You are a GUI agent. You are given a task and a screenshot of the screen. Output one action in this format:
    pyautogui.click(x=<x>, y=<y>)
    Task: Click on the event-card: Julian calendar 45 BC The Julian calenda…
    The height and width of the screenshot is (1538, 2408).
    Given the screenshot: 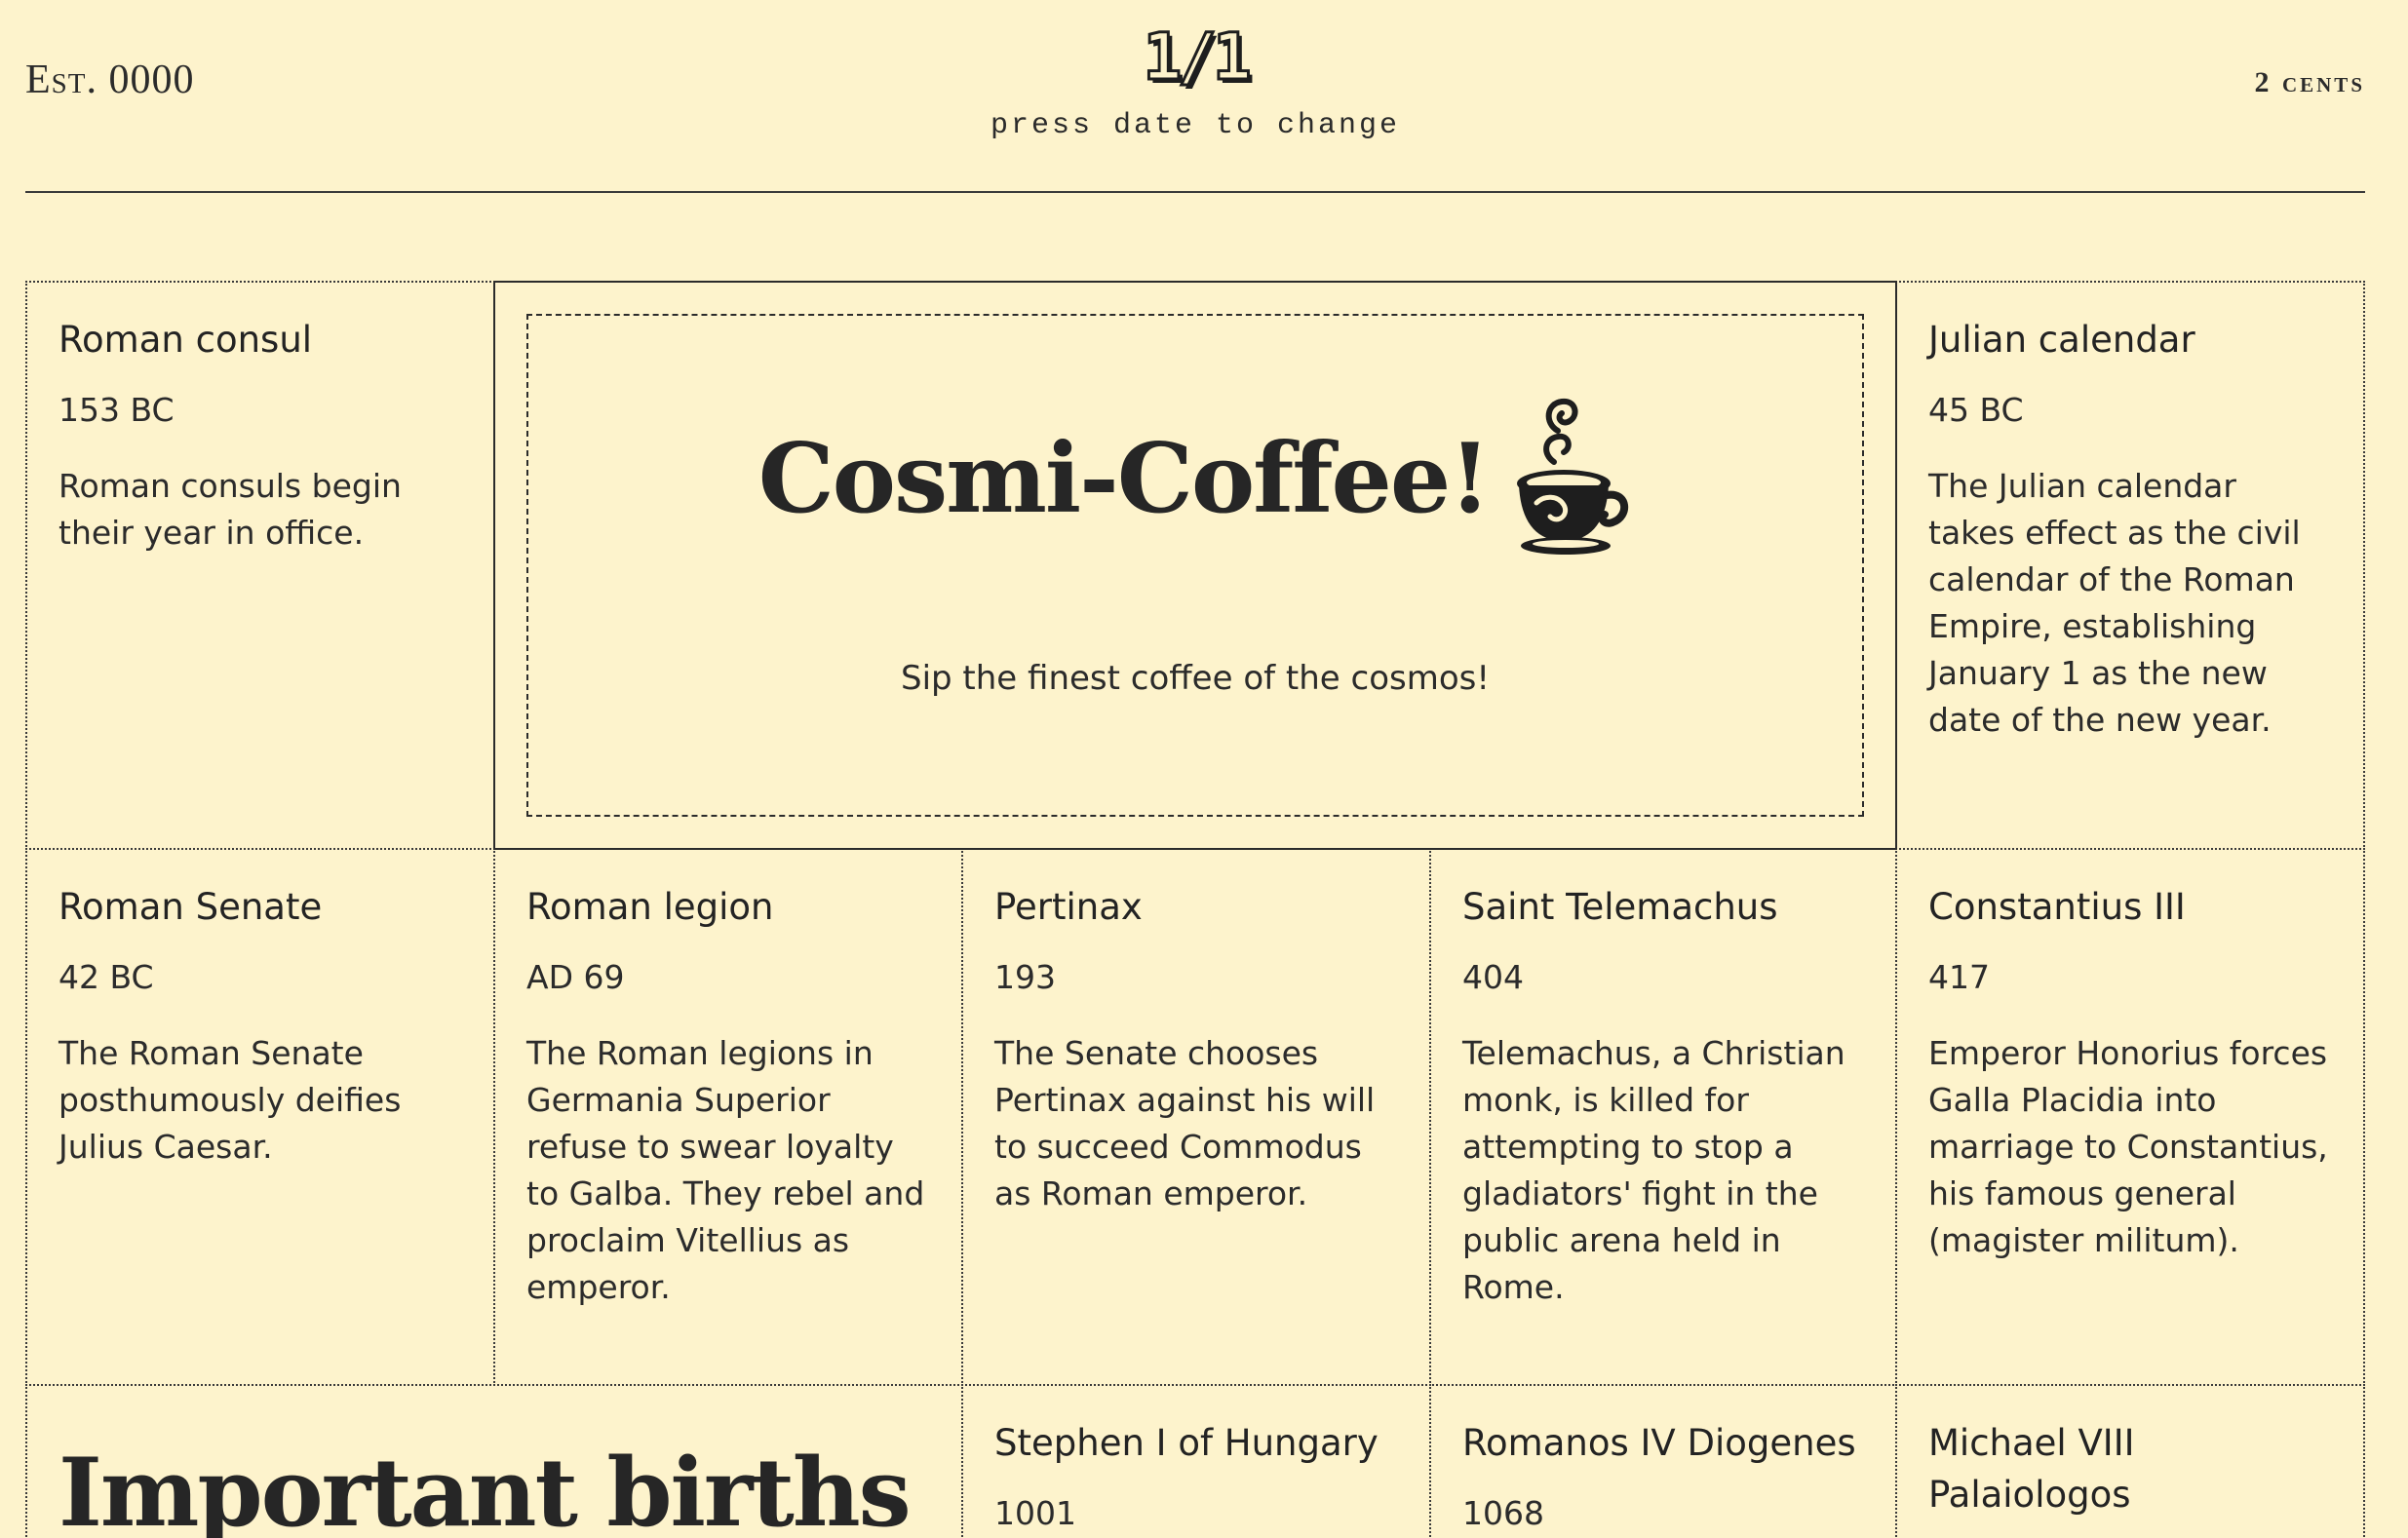 What is the action you would take?
    pyautogui.click(x=2130, y=565)
    